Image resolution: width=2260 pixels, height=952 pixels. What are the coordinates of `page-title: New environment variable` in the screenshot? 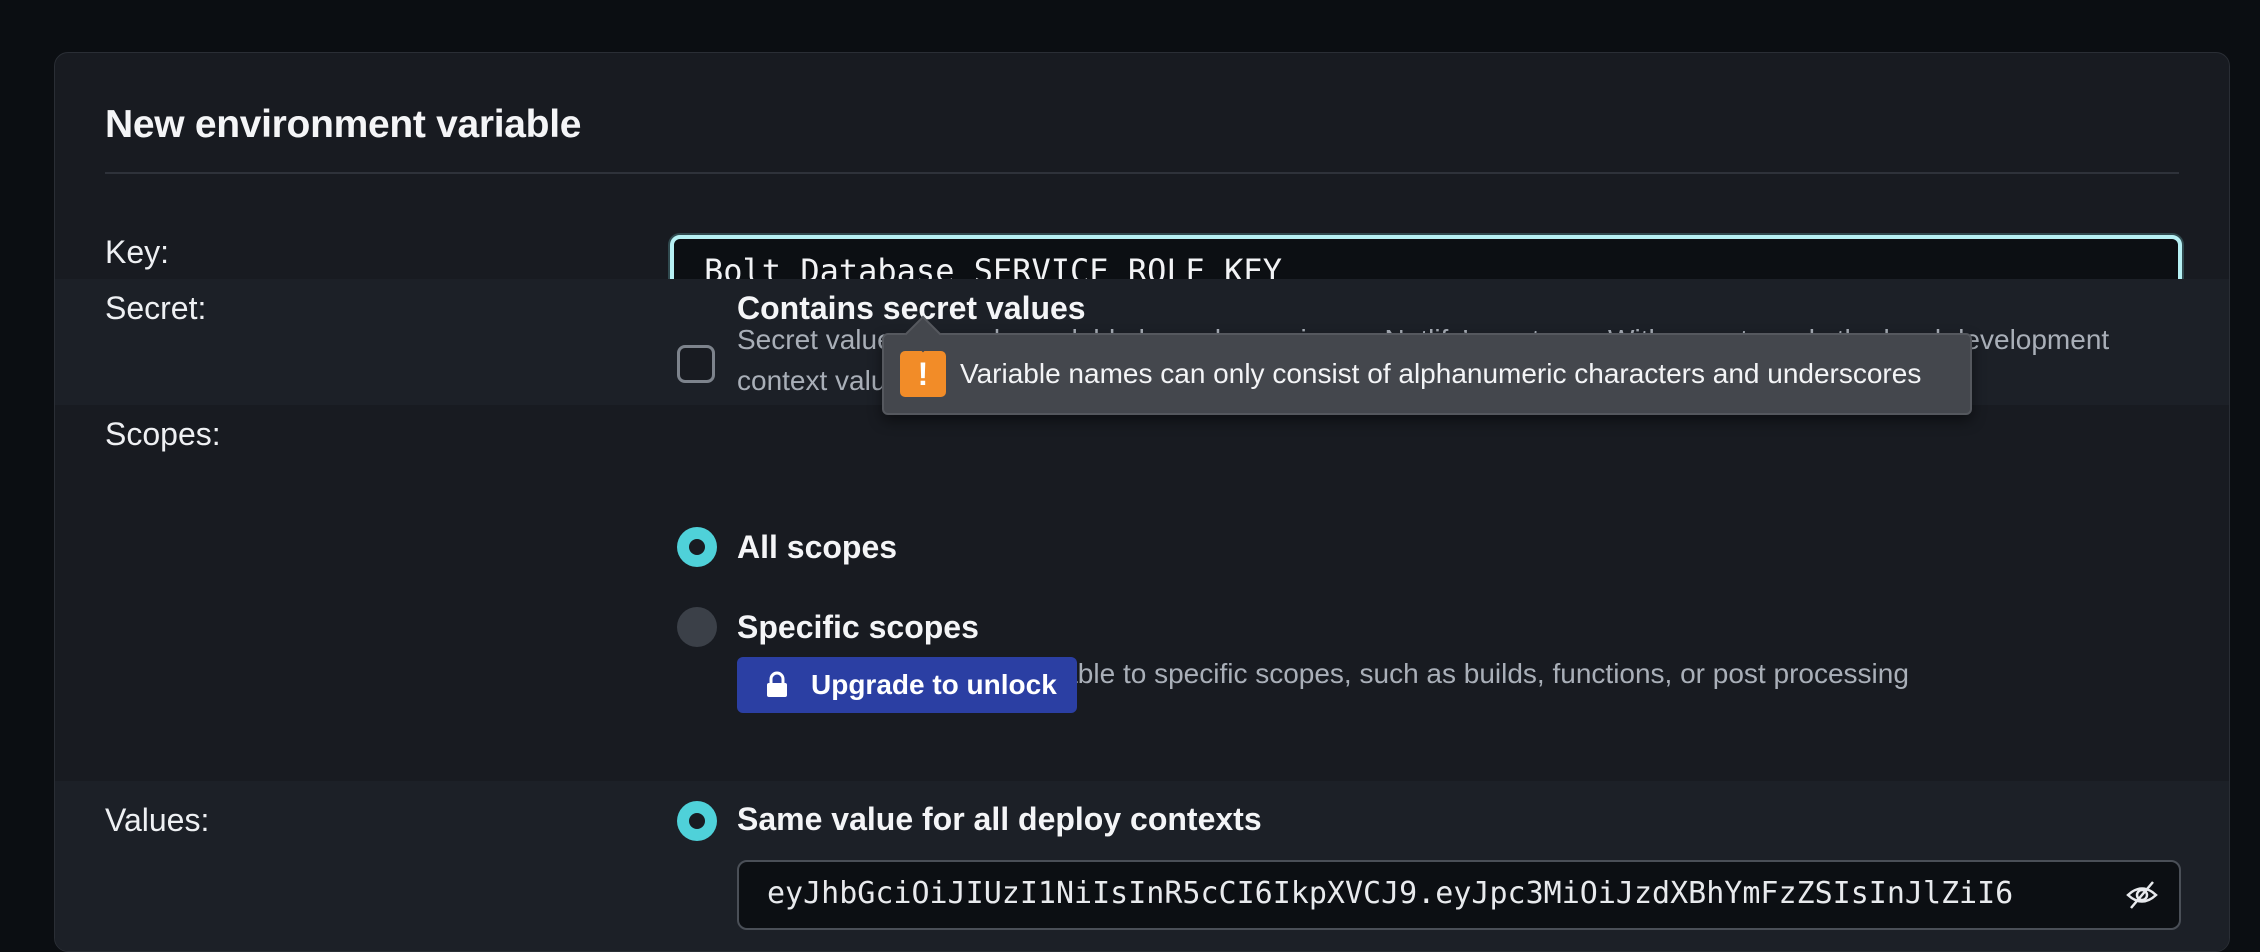 It's located at (343, 124).